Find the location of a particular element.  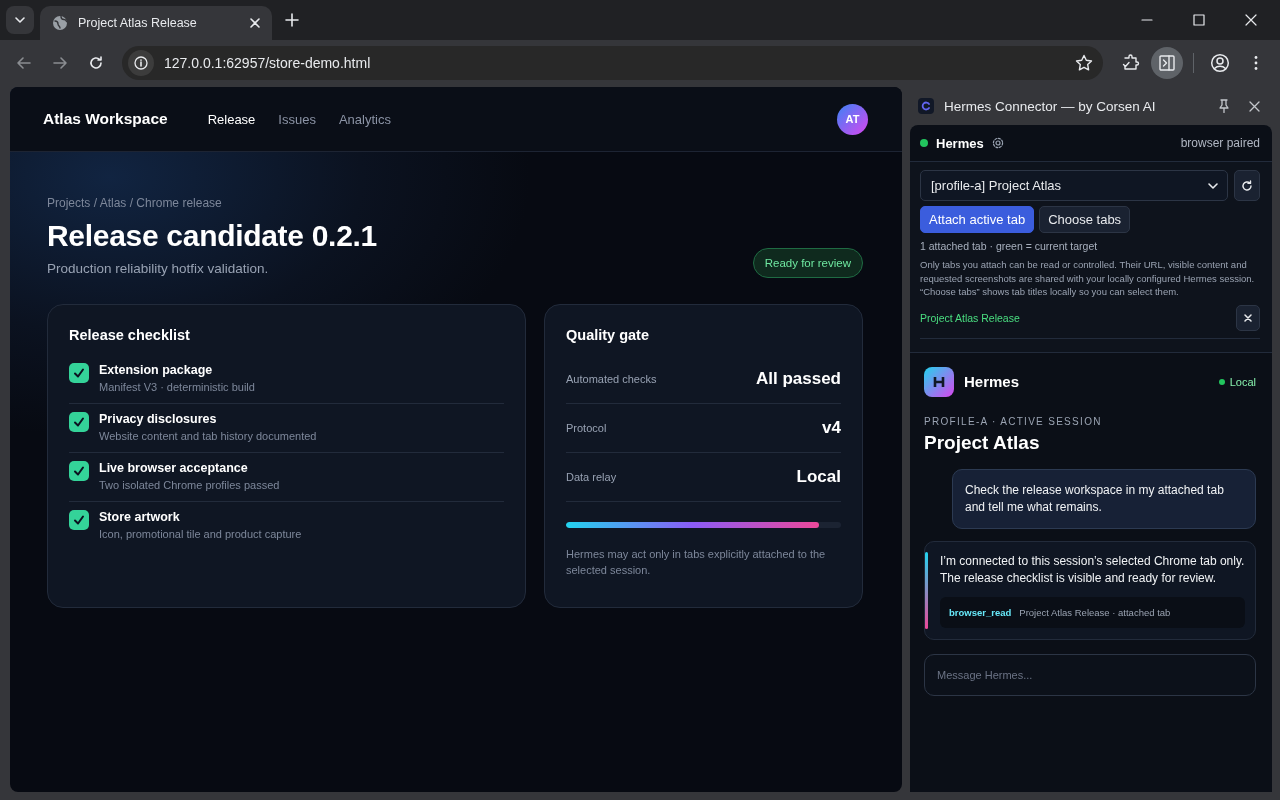

info-icon is located at coordinates (141, 63).